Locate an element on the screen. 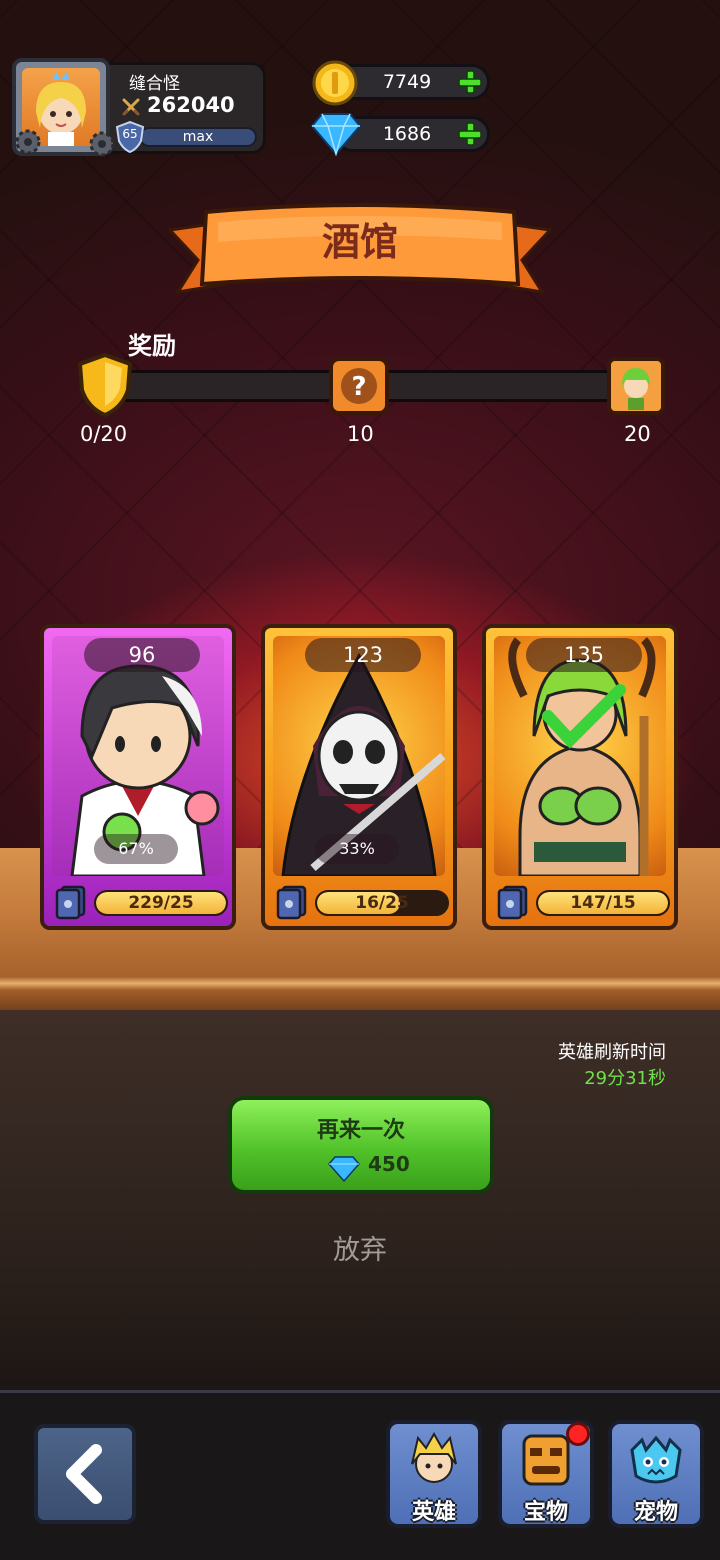 The image size is (720, 1560). reward-progress-count: 0/20 is located at coordinates (104, 434).